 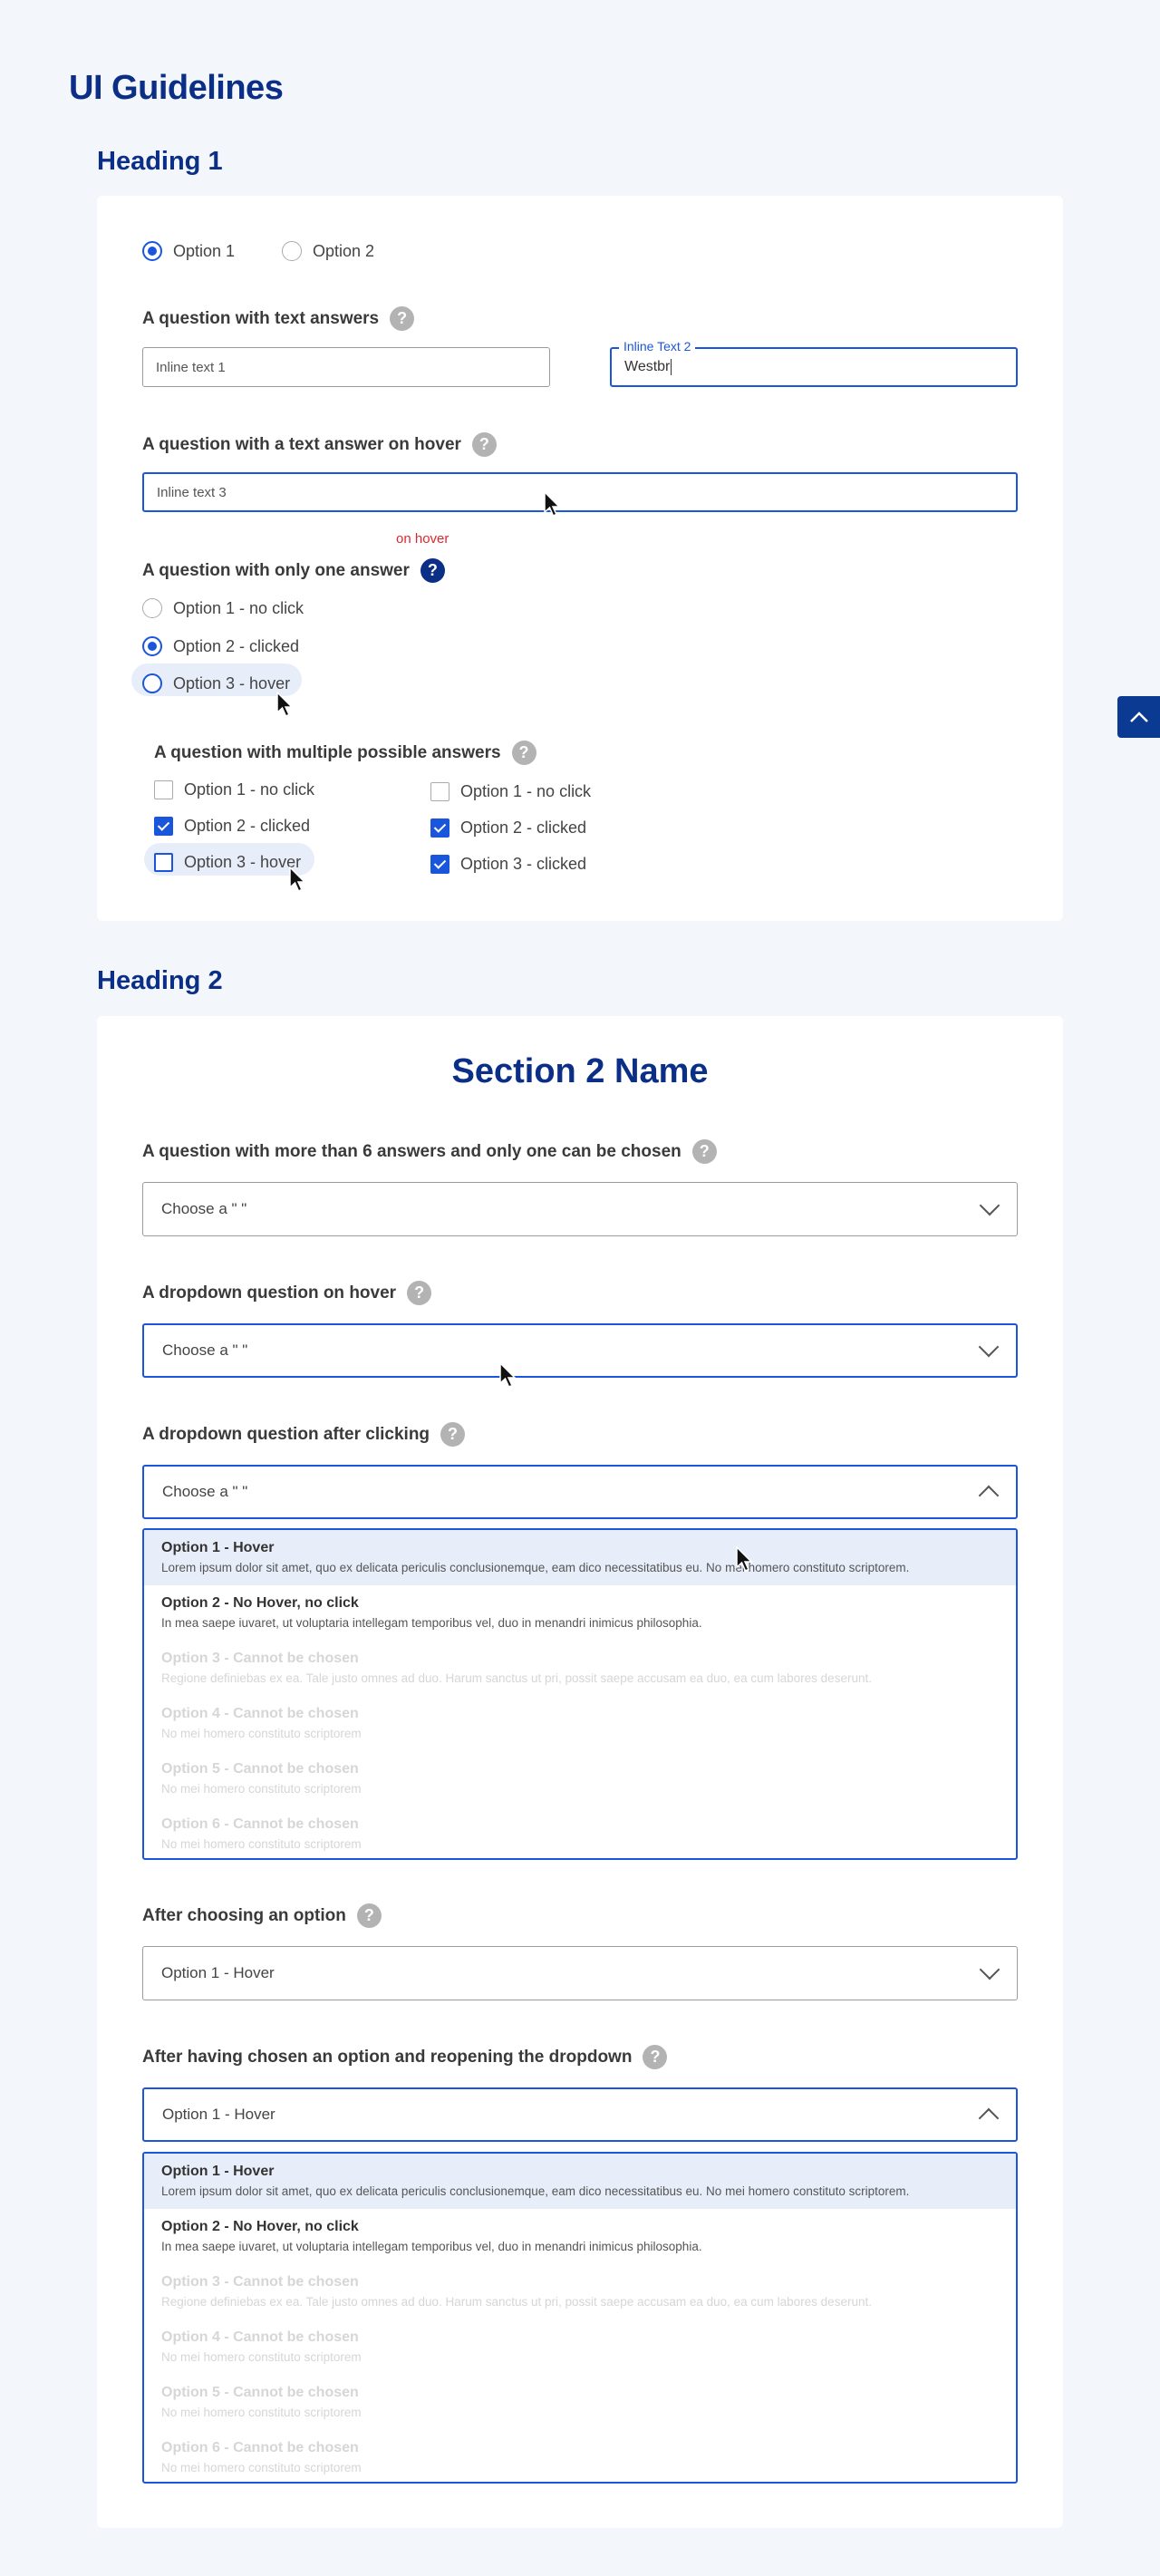 I want to click on question-one-answer: A question with only one answer ?, so click(x=293, y=570).